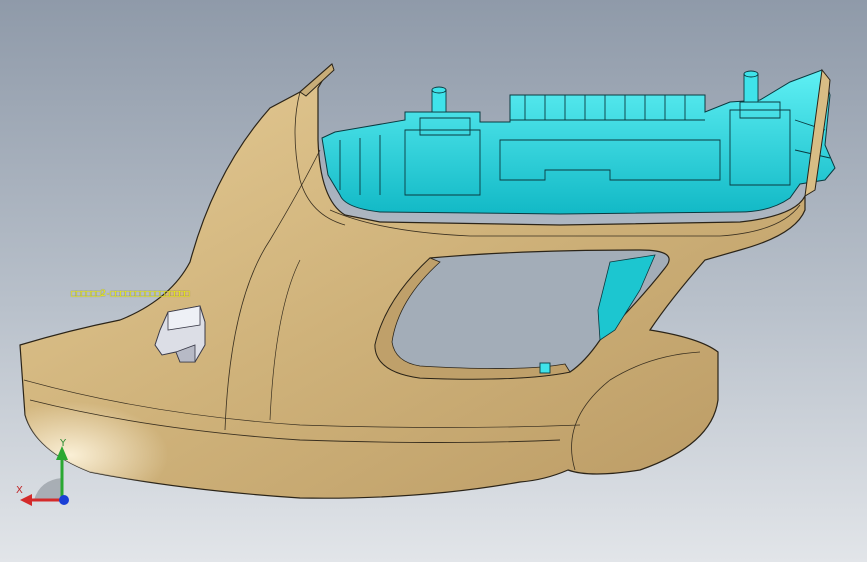  Describe the element at coordinates (43, 473) in the screenshot. I see `reference-triad: X Y` at that location.